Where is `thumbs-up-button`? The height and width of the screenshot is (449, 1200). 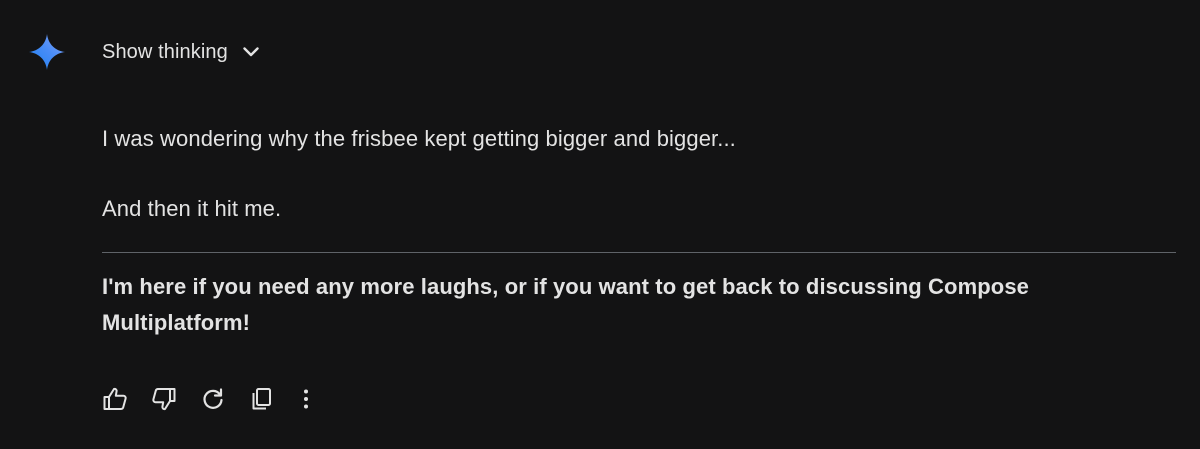
thumbs-up-button is located at coordinates (115, 399).